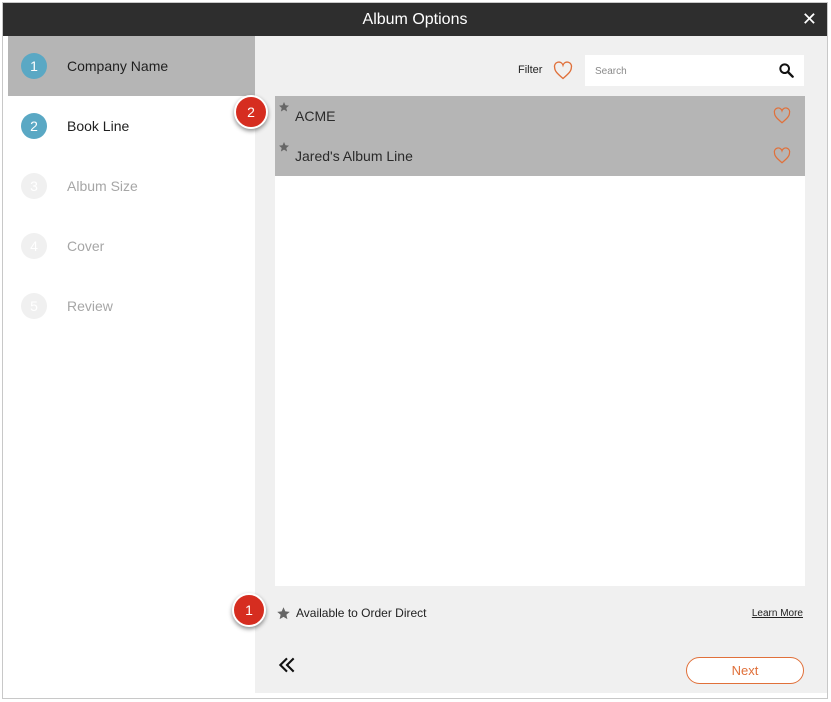  I want to click on step-number-badge: 2, so click(34, 126).